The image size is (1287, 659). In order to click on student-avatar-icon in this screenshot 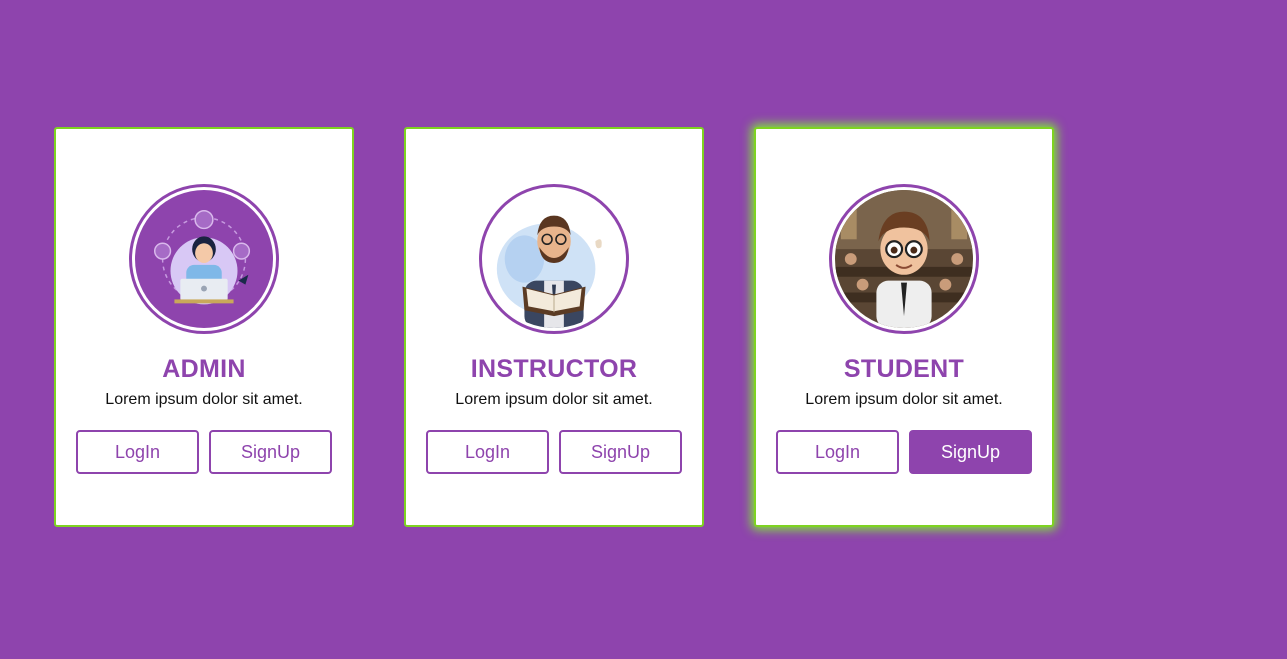, I will do `click(904, 259)`.